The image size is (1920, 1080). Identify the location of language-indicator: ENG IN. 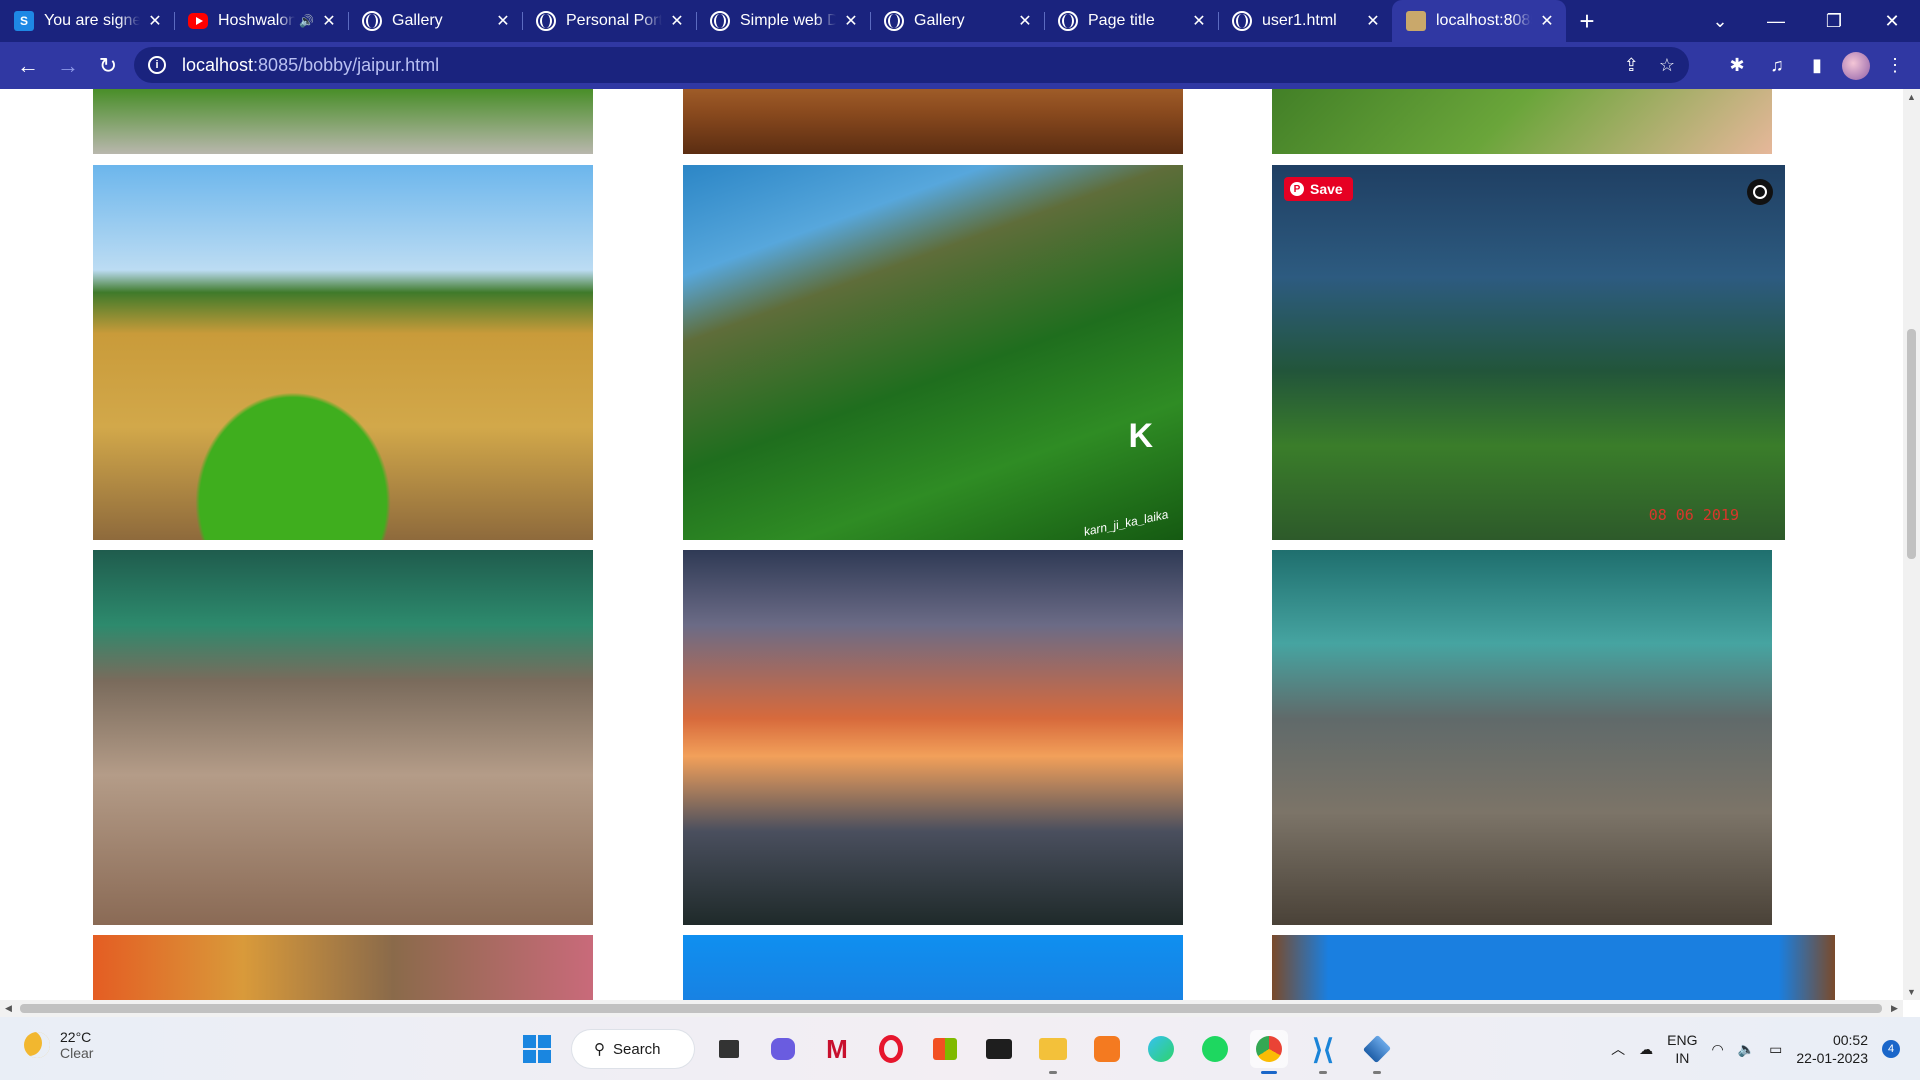
(1682, 1049).